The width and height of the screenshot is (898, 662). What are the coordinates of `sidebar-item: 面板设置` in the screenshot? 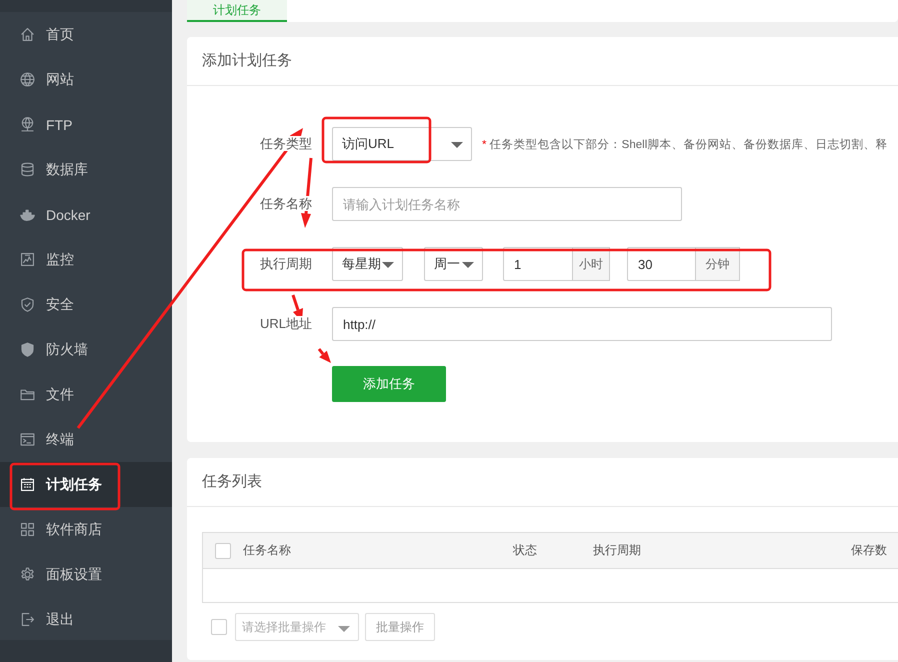 It's located at (86, 574).